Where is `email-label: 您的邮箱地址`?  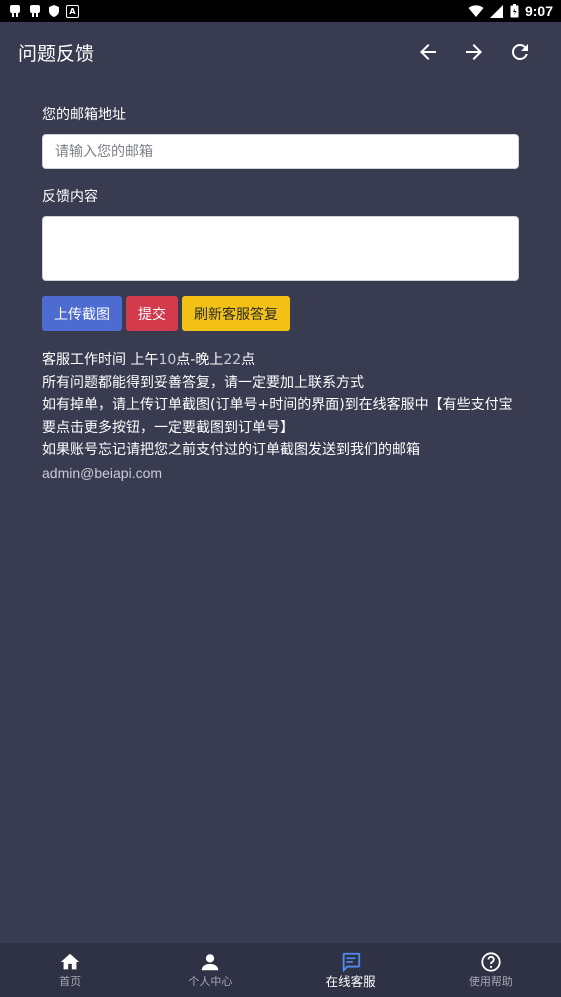 email-label: 您的邮箱地址 is located at coordinates (84, 115).